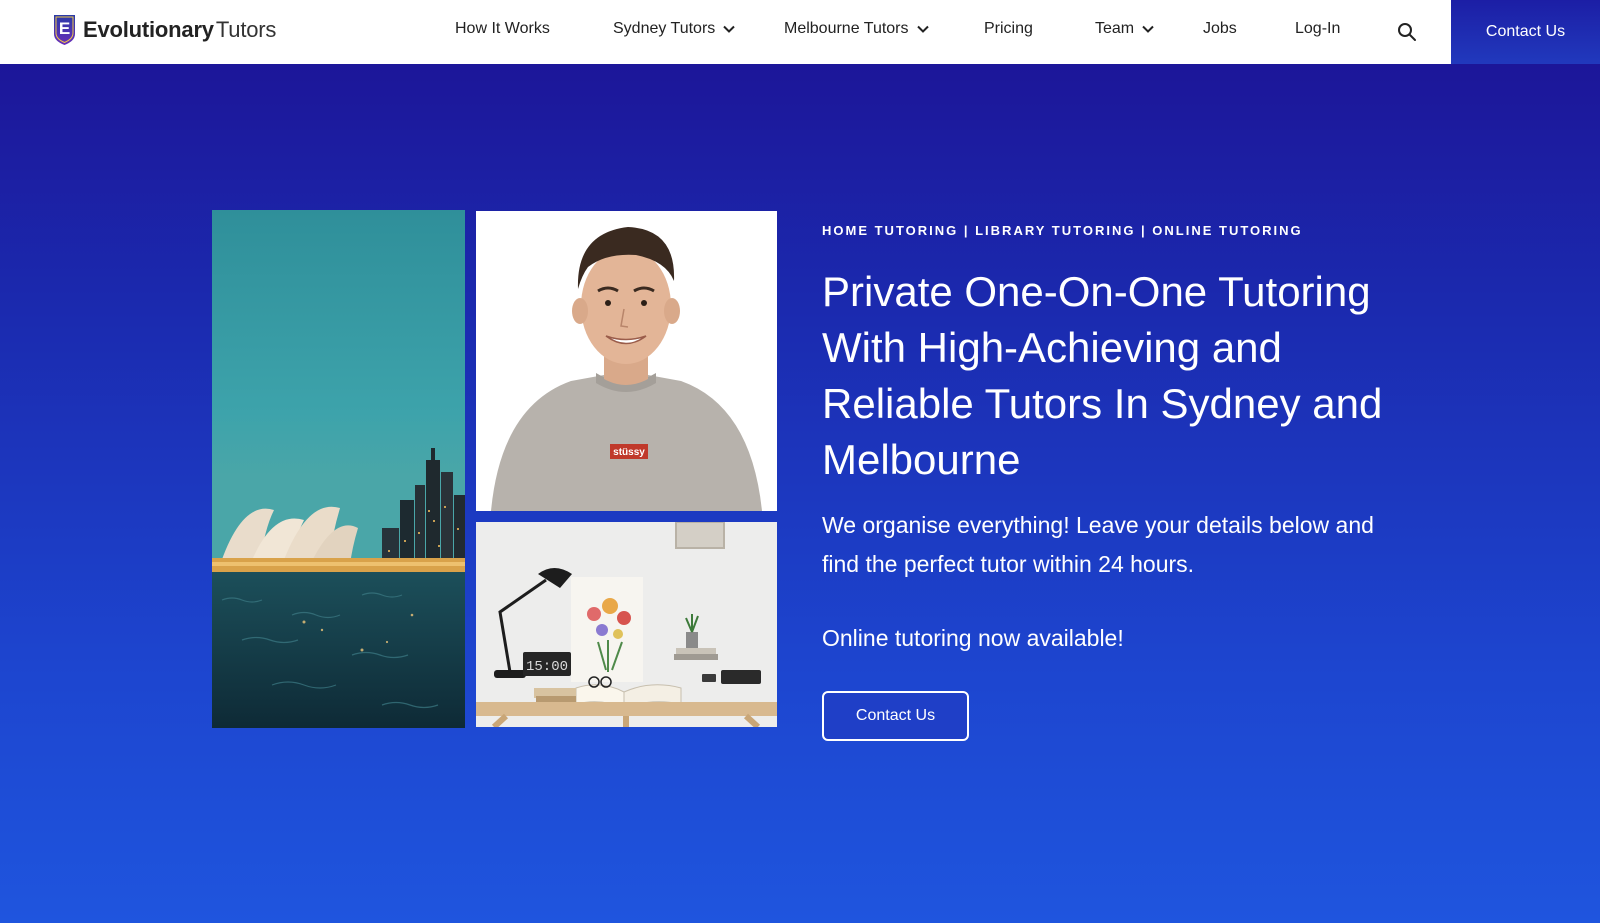 This screenshot has width=1600, height=923. I want to click on tutor-portrait-illustration: stüssy, so click(626, 361).